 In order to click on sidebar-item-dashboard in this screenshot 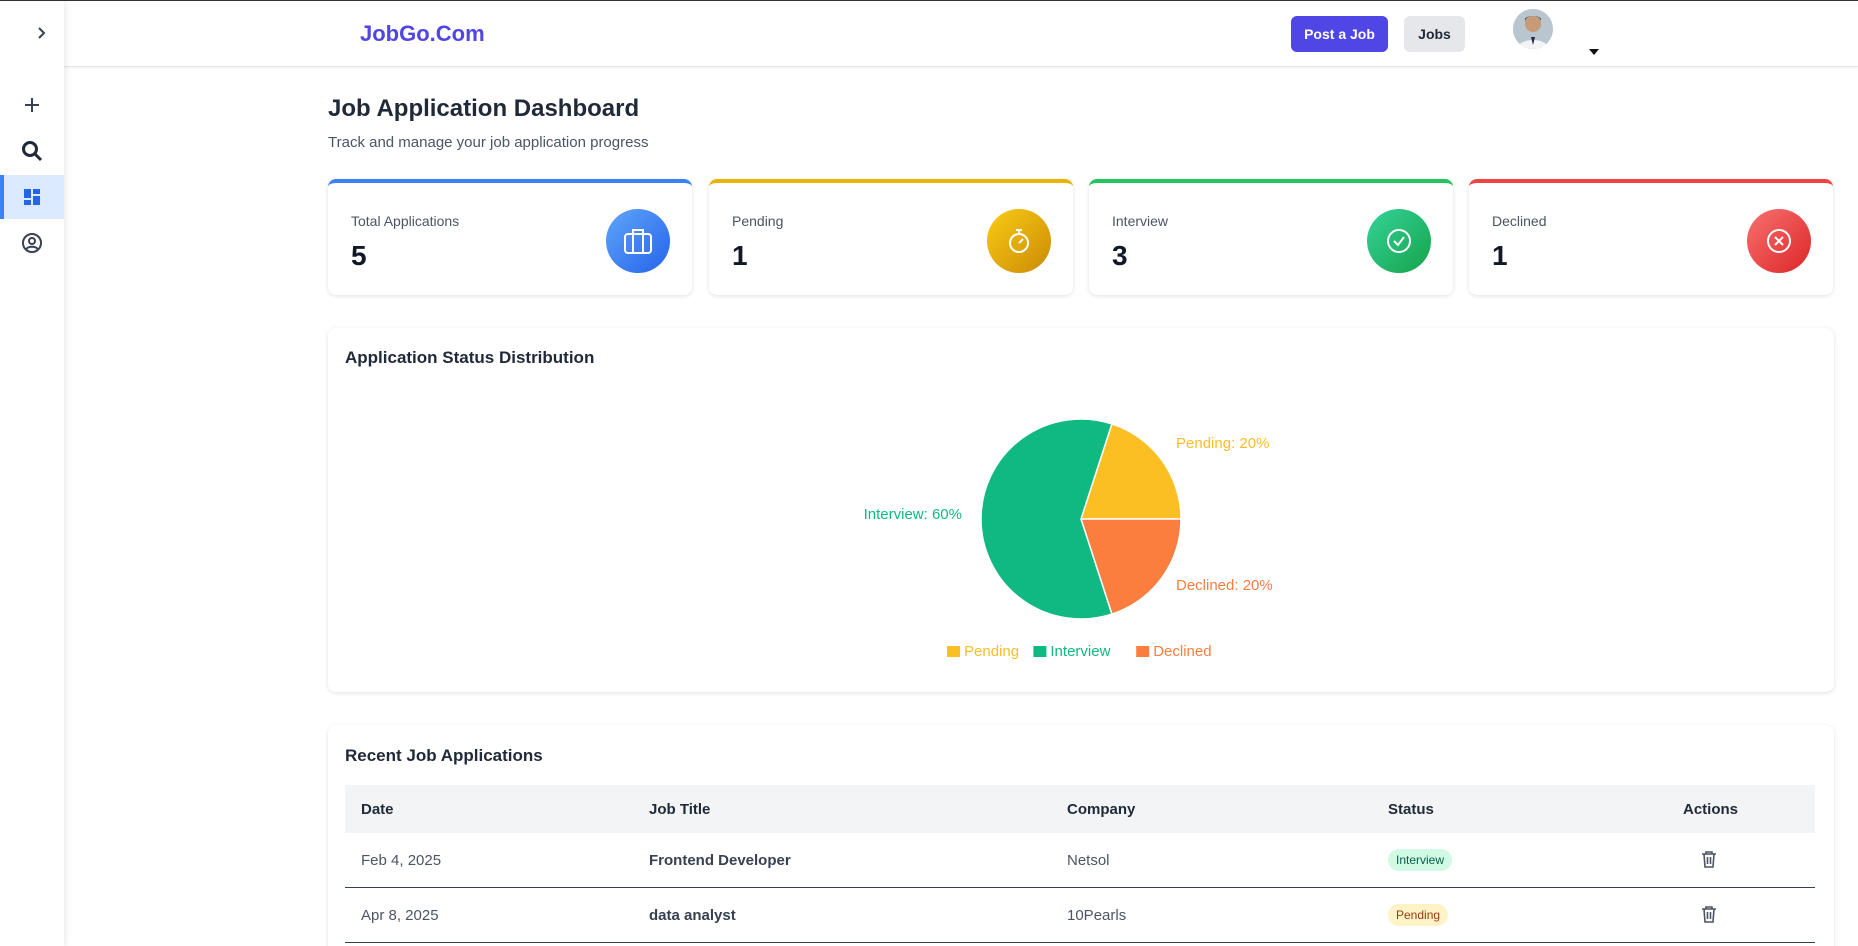, I will do `click(32, 197)`.